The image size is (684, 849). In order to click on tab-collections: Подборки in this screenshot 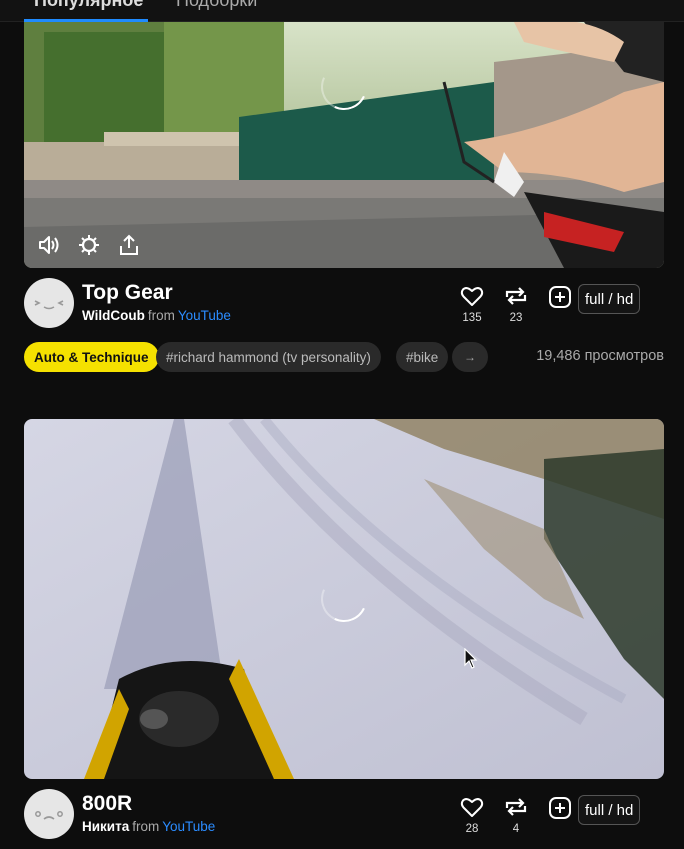, I will do `click(216, 5)`.